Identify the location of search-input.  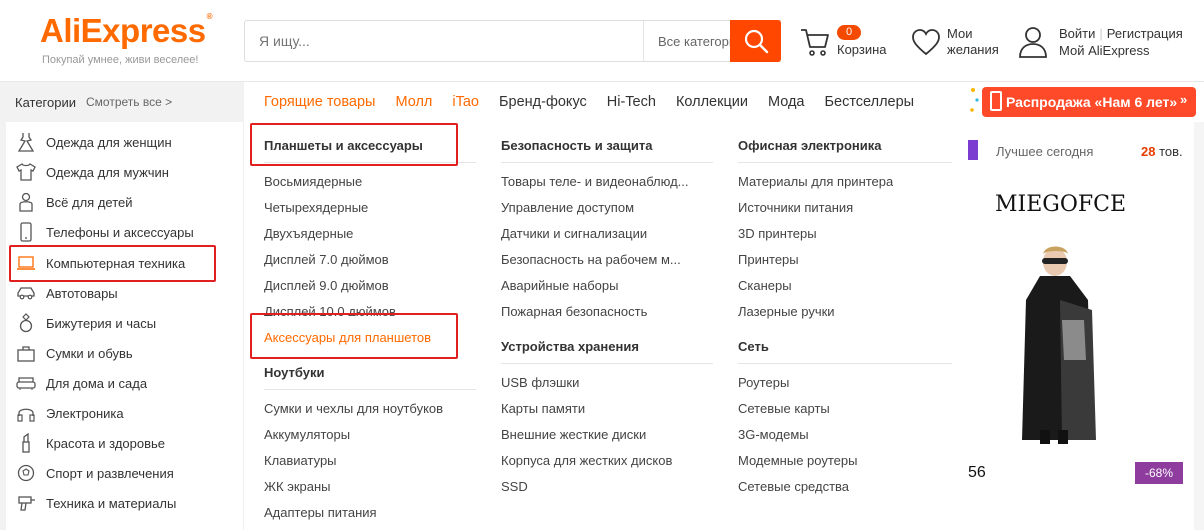
(444, 41).